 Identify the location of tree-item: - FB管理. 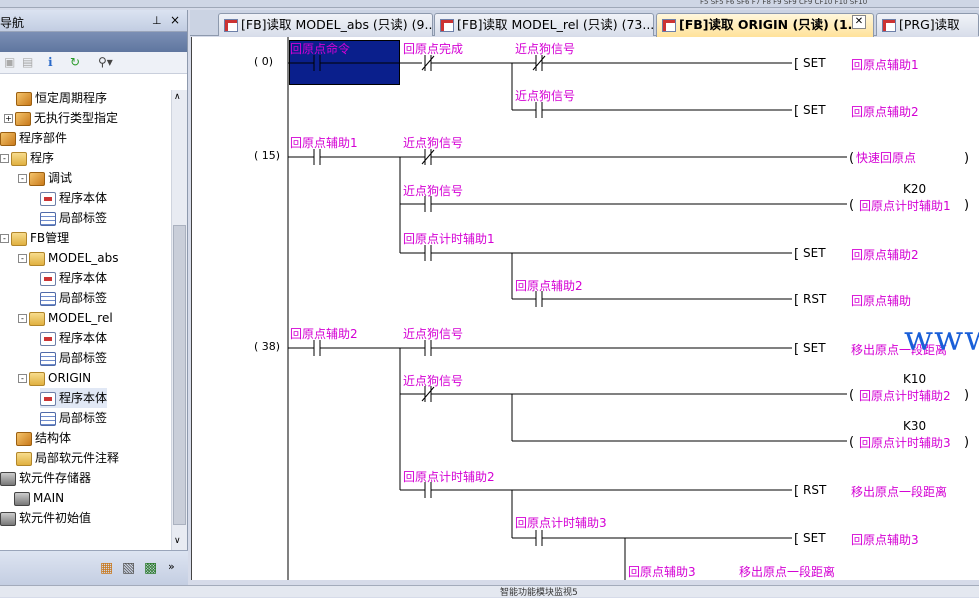
(34, 238).